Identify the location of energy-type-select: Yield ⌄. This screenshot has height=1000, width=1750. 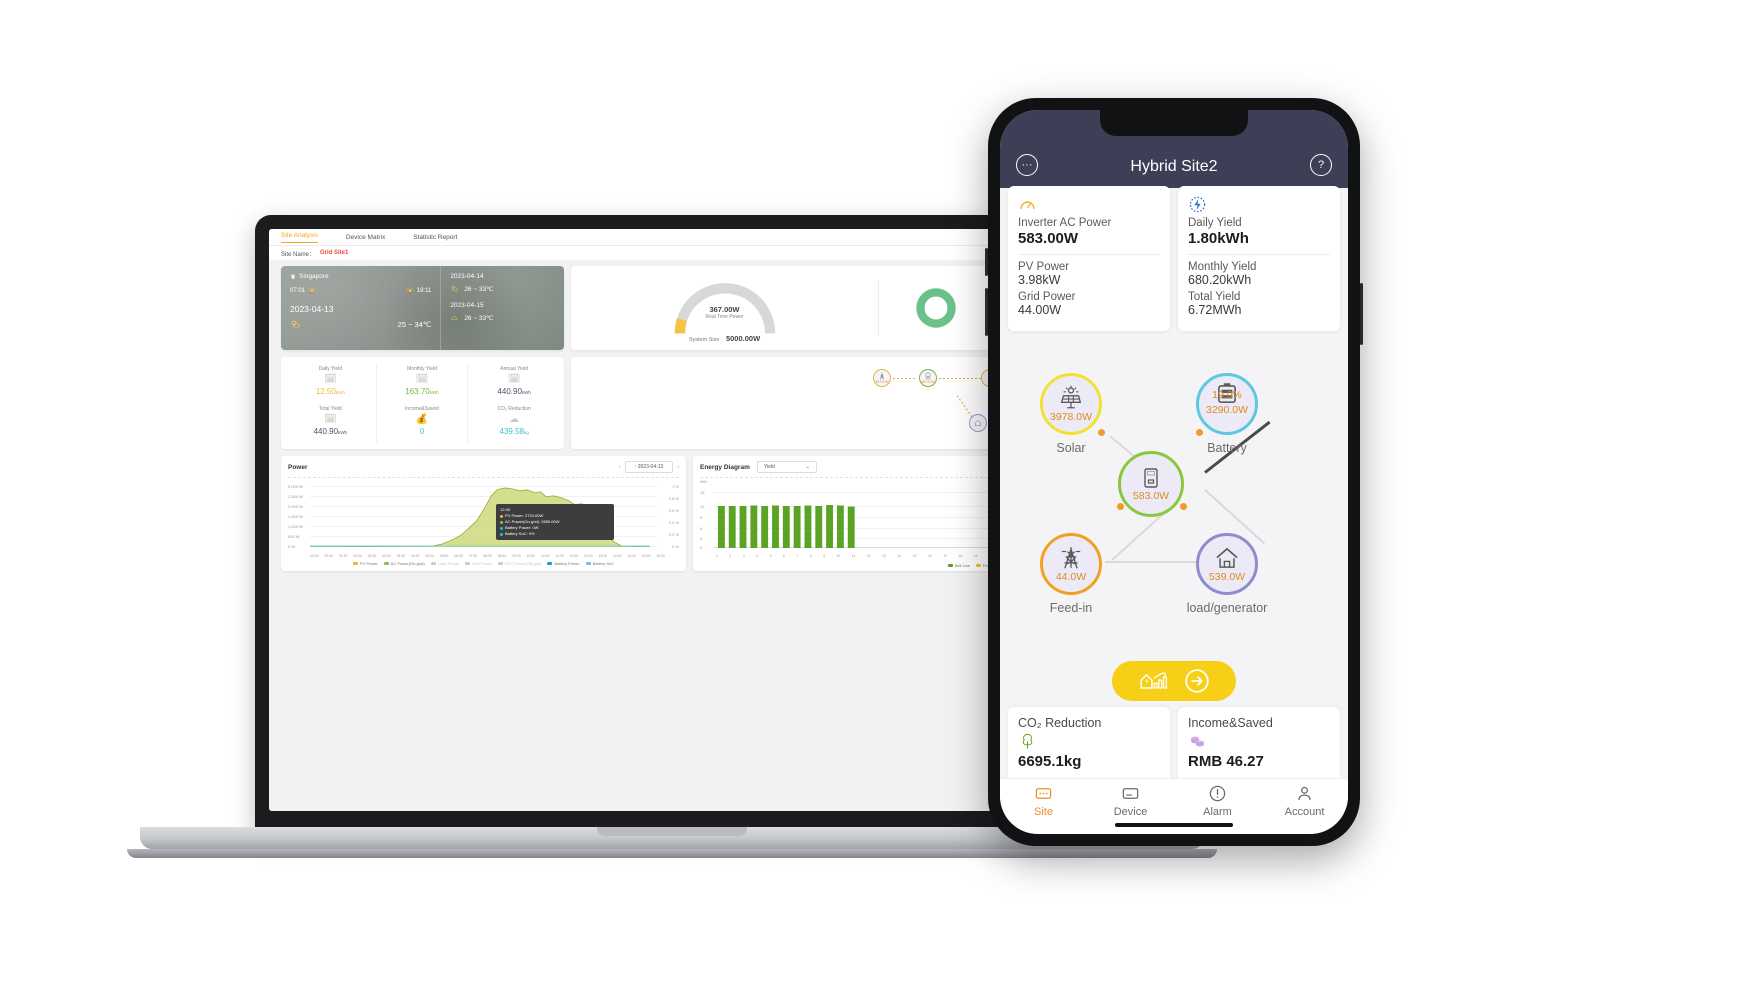
(786, 467).